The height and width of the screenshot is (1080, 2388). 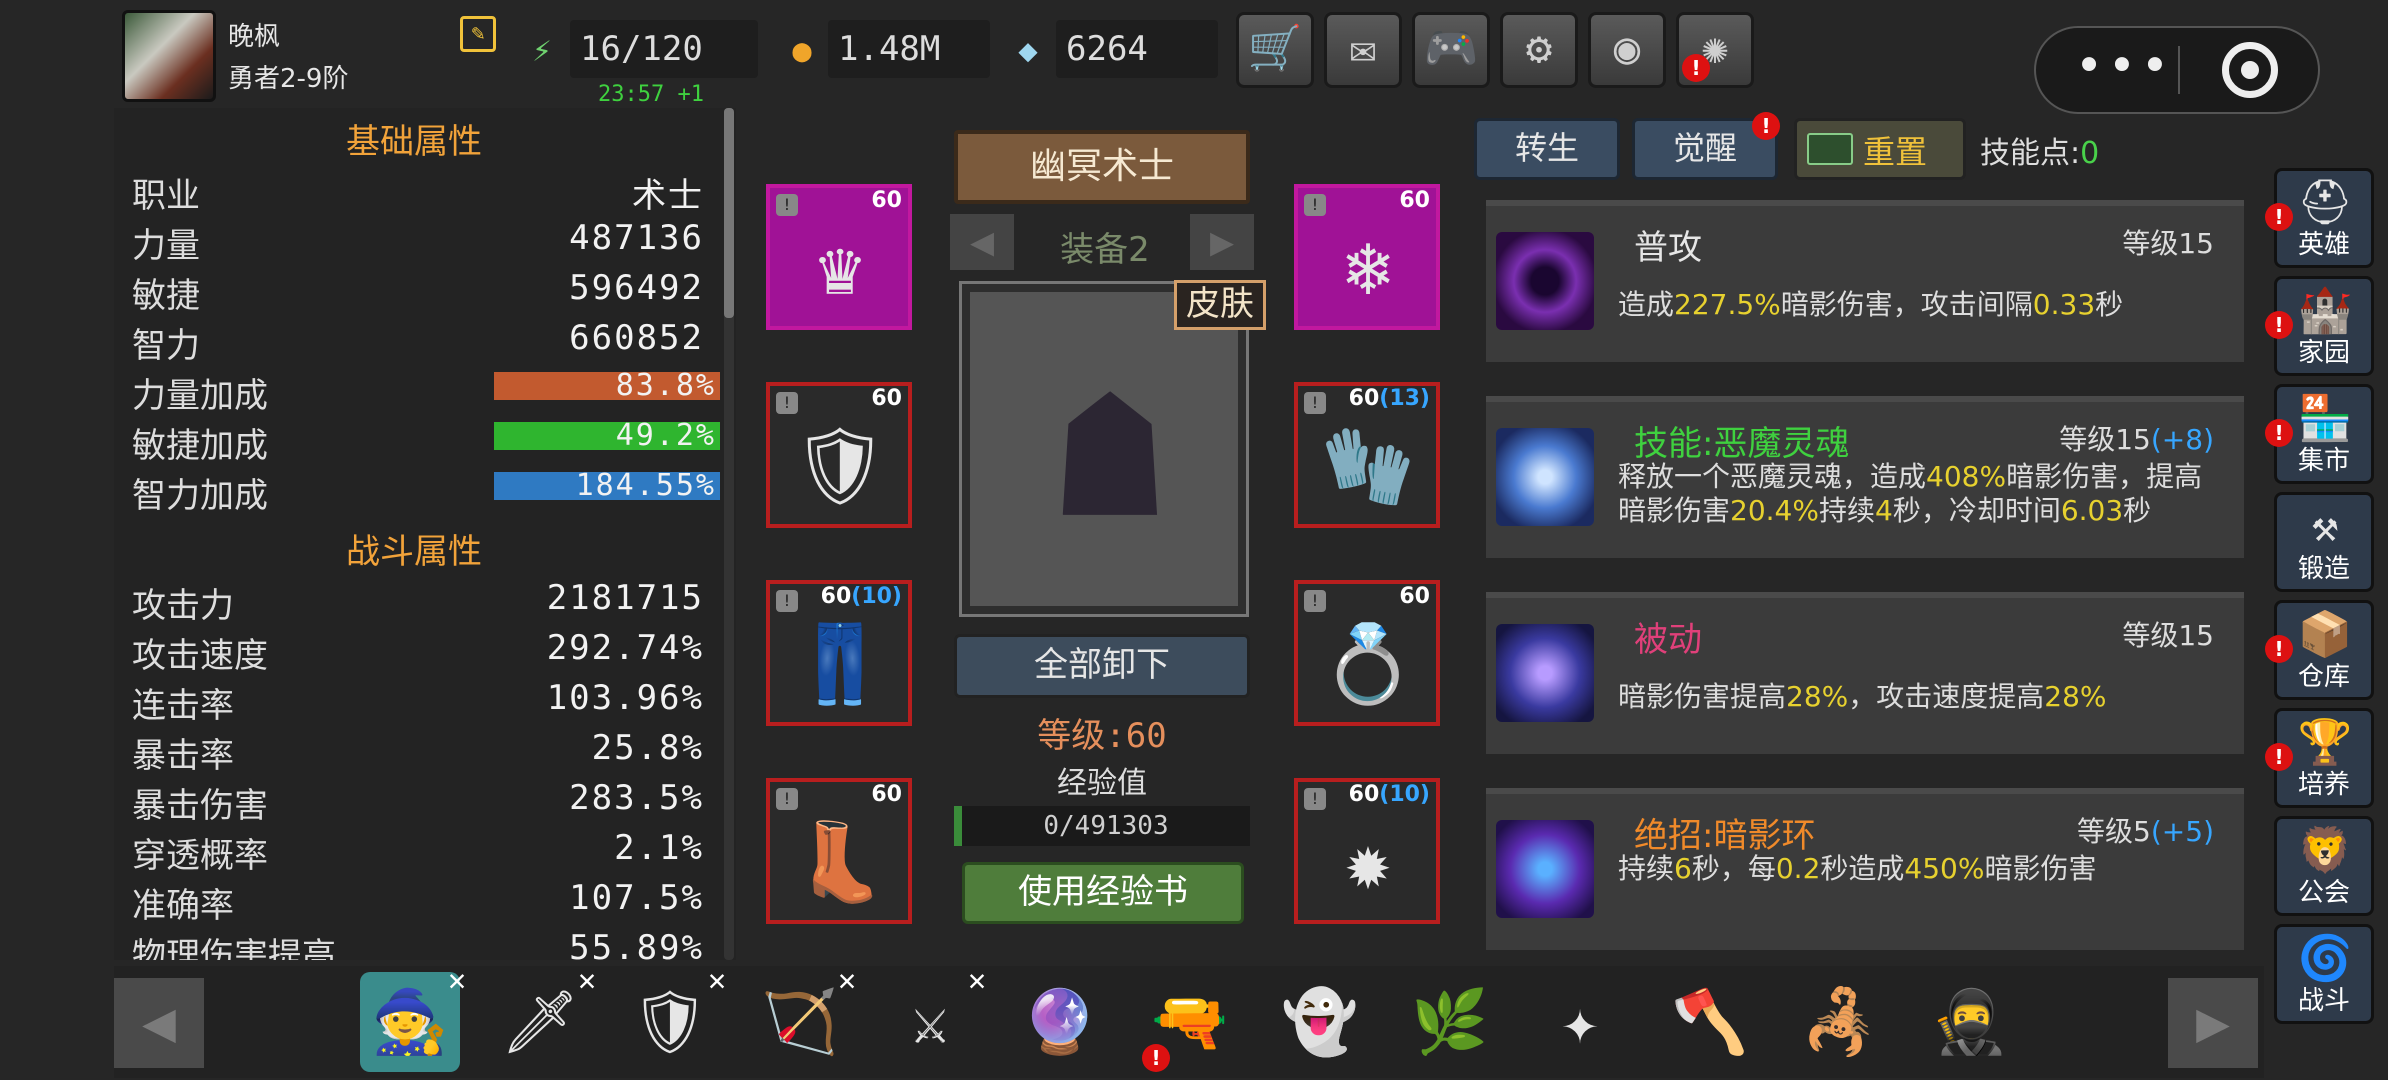 I want to click on hero-mage-icon: 🔮, so click(x=1060, y=1022).